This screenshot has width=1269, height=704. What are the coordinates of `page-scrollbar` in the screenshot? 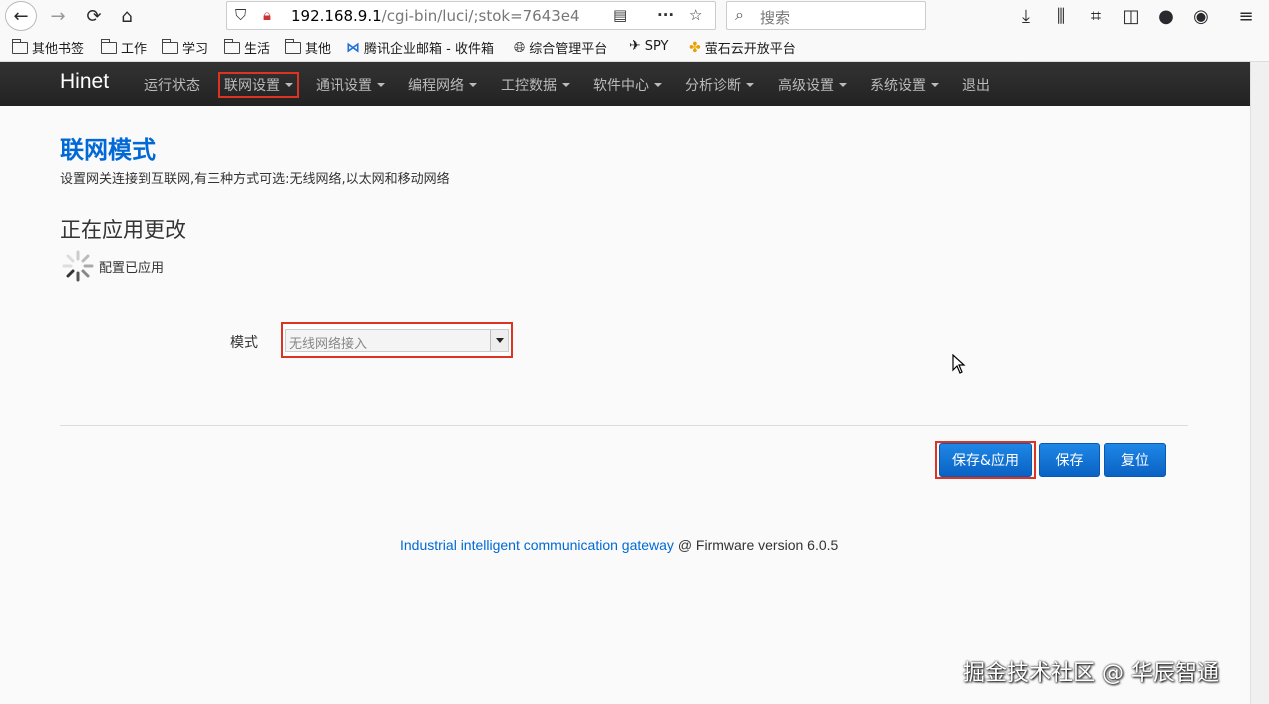 It's located at (1259, 383).